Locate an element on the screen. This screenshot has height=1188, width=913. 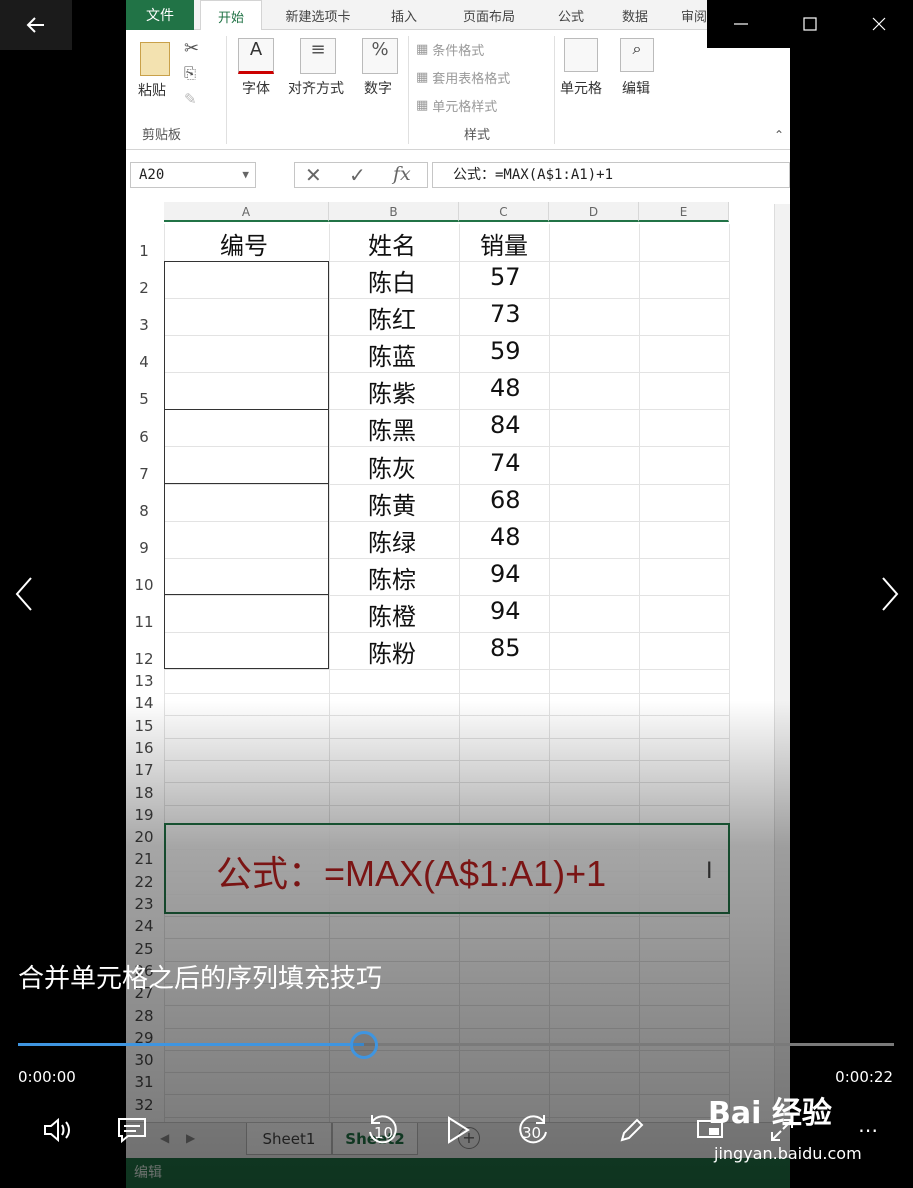
tab-home: 开始 is located at coordinates (231, 15).